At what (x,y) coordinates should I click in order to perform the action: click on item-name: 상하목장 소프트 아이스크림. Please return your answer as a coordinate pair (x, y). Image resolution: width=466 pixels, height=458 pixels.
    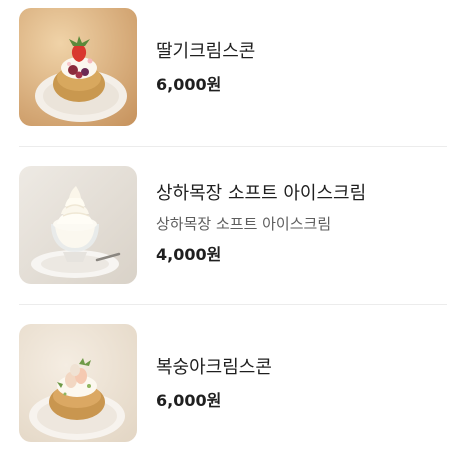
    Looking at the image, I should click on (261, 193).